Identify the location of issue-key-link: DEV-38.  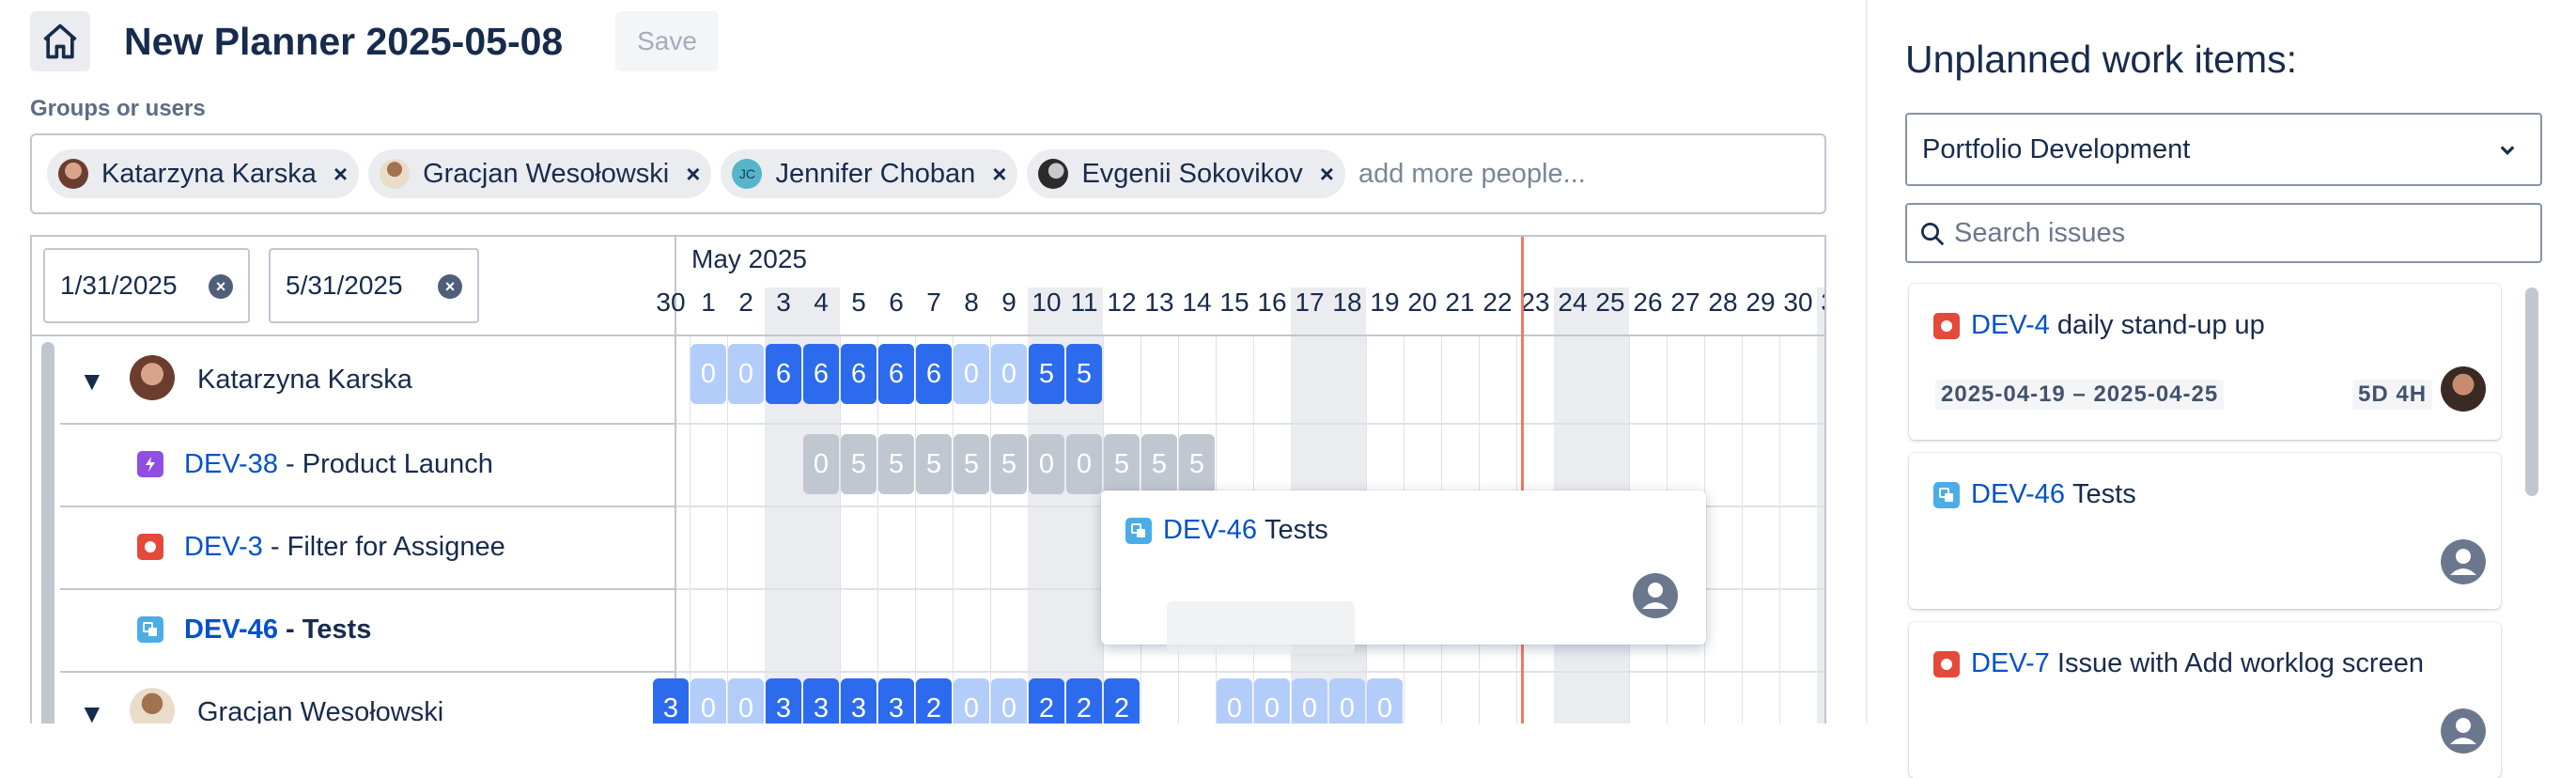
(231, 464).